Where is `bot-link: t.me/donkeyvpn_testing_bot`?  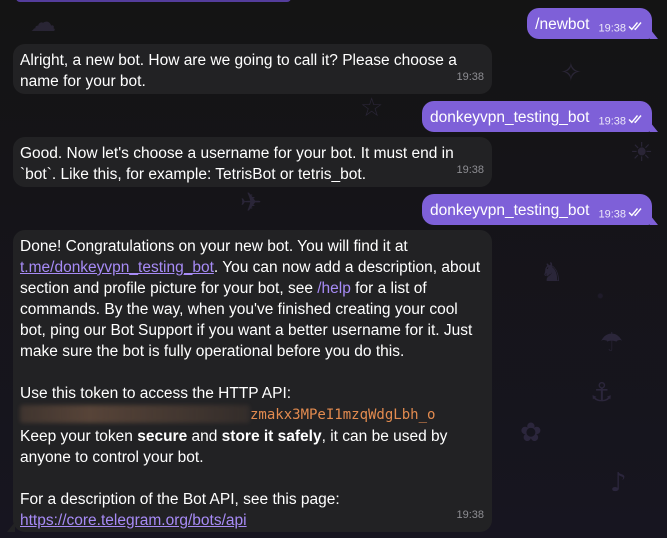 bot-link: t.me/donkeyvpn_testing_bot is located at coordinates (117, 267).